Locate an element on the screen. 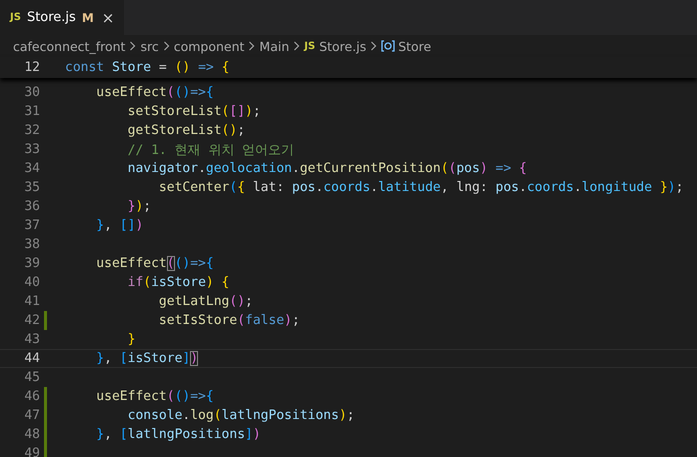 Image resolution: width=697 pixels, height=457 pixels. breadcrumb-item: Store is located at coordinates (415, 46).